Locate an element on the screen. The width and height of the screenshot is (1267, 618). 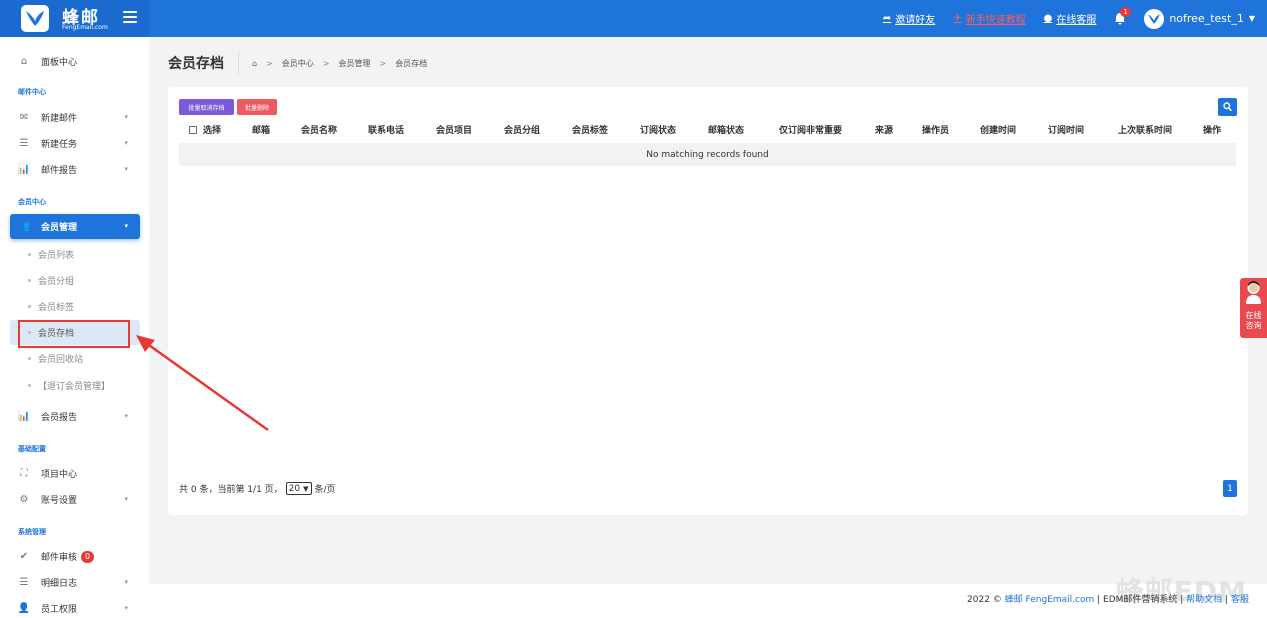
column-header: 邮箱 is located at coordinates (261, 129).